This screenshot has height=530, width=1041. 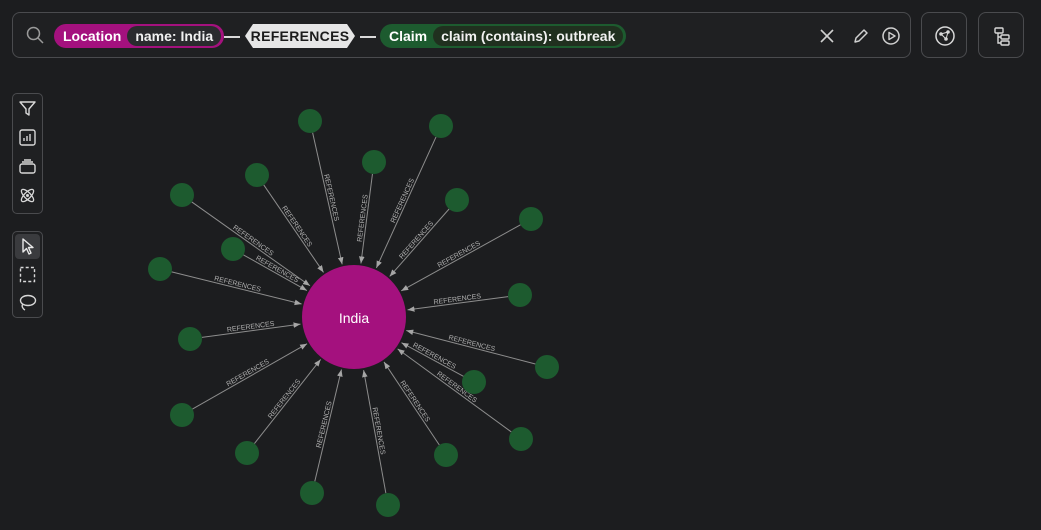 I want to click on center-node-label: India, so click(x=354, y=318).